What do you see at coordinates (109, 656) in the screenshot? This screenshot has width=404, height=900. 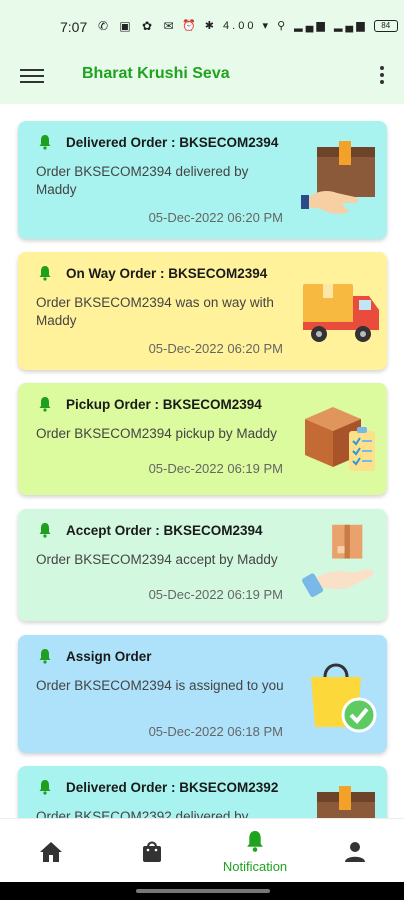 I see `notification-title: Assign Order` at bounding box center [109, 656].